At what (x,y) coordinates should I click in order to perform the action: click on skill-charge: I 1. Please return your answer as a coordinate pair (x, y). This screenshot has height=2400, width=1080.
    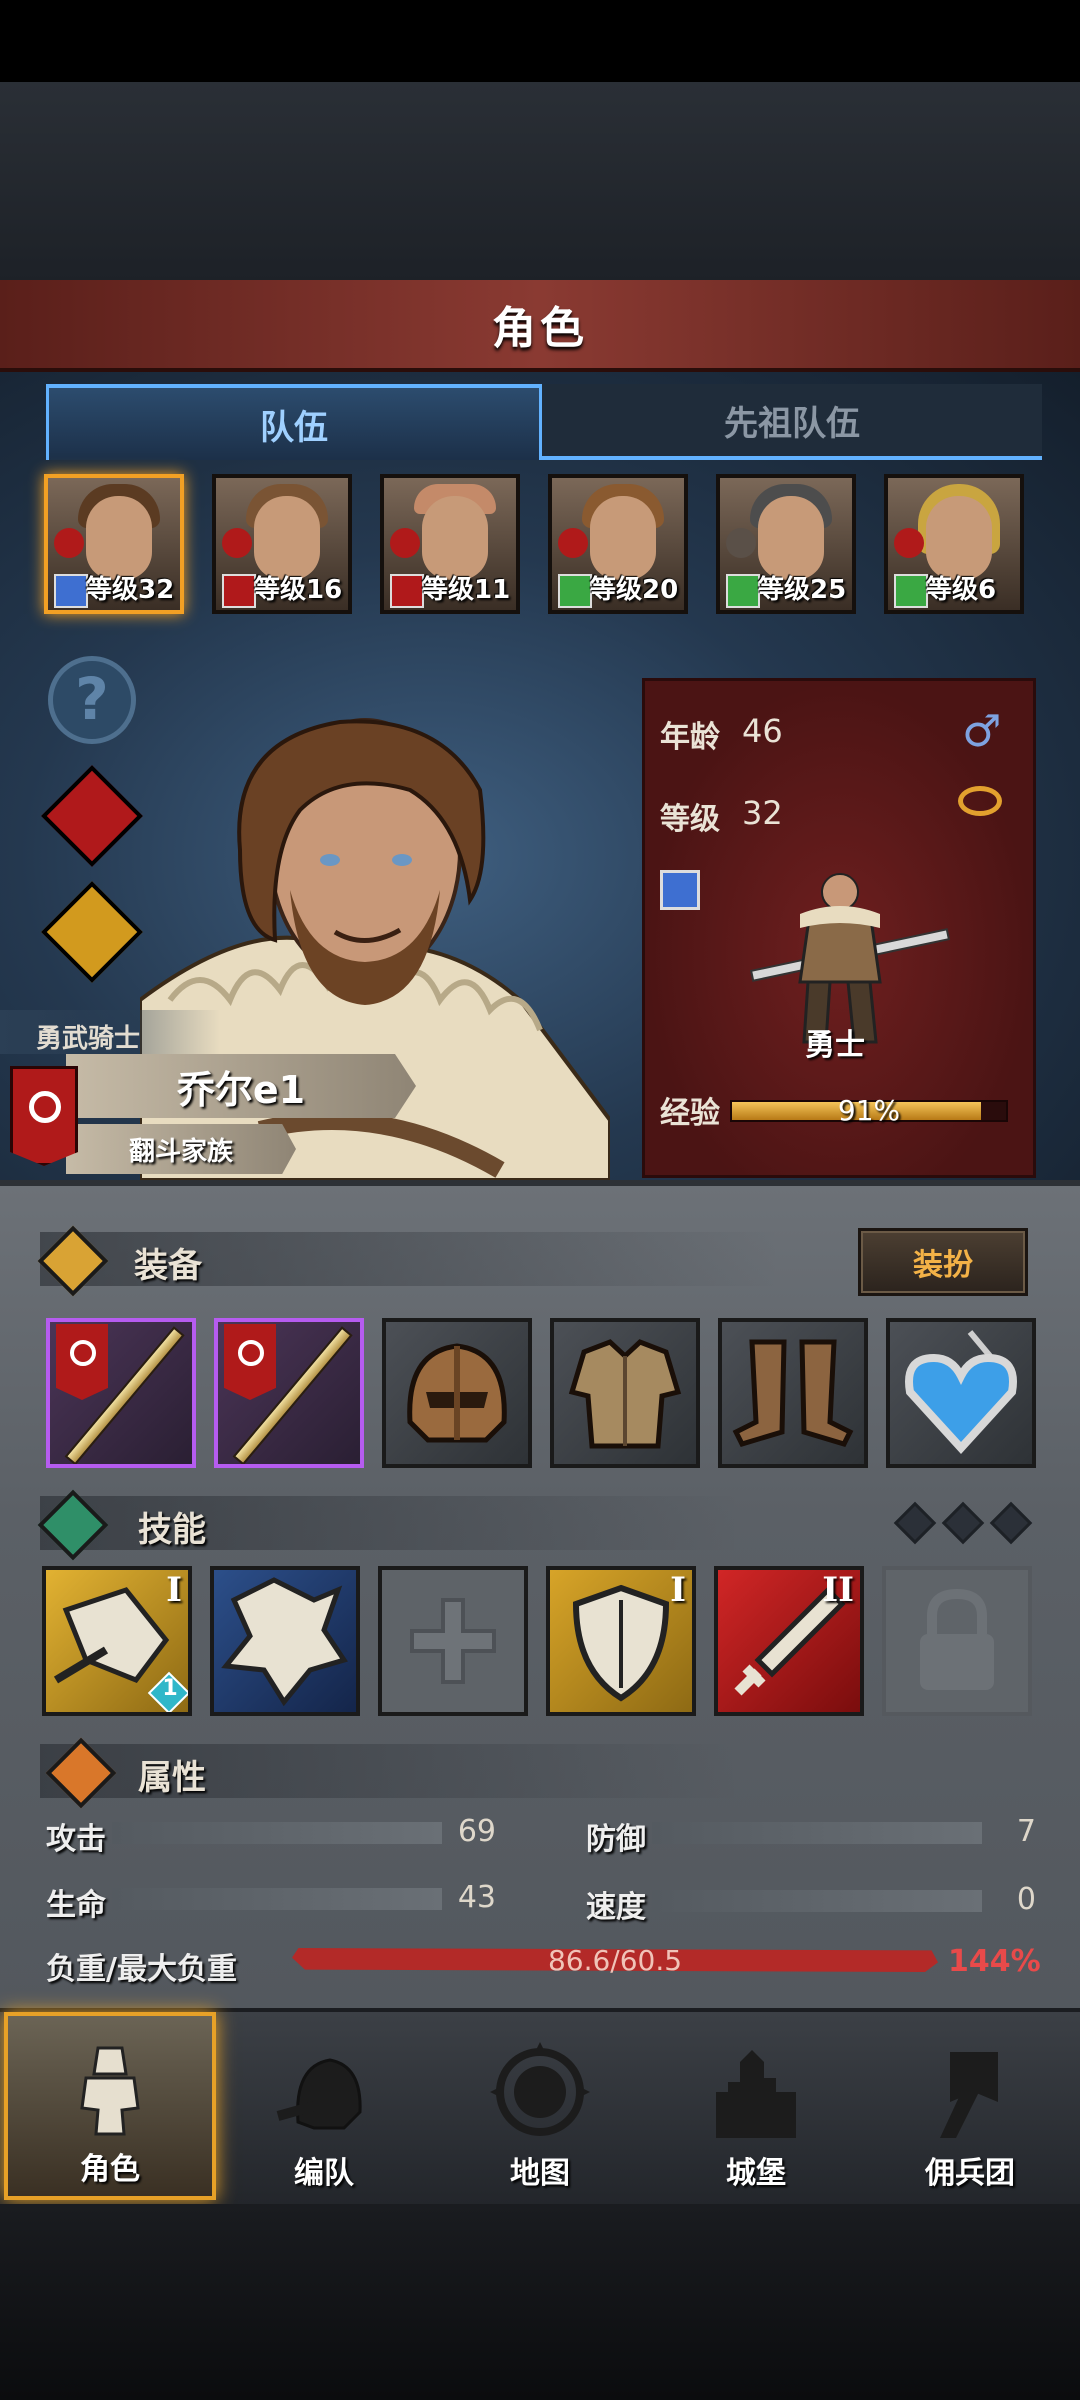
    Looking at the image, I should click on (117, 1641).